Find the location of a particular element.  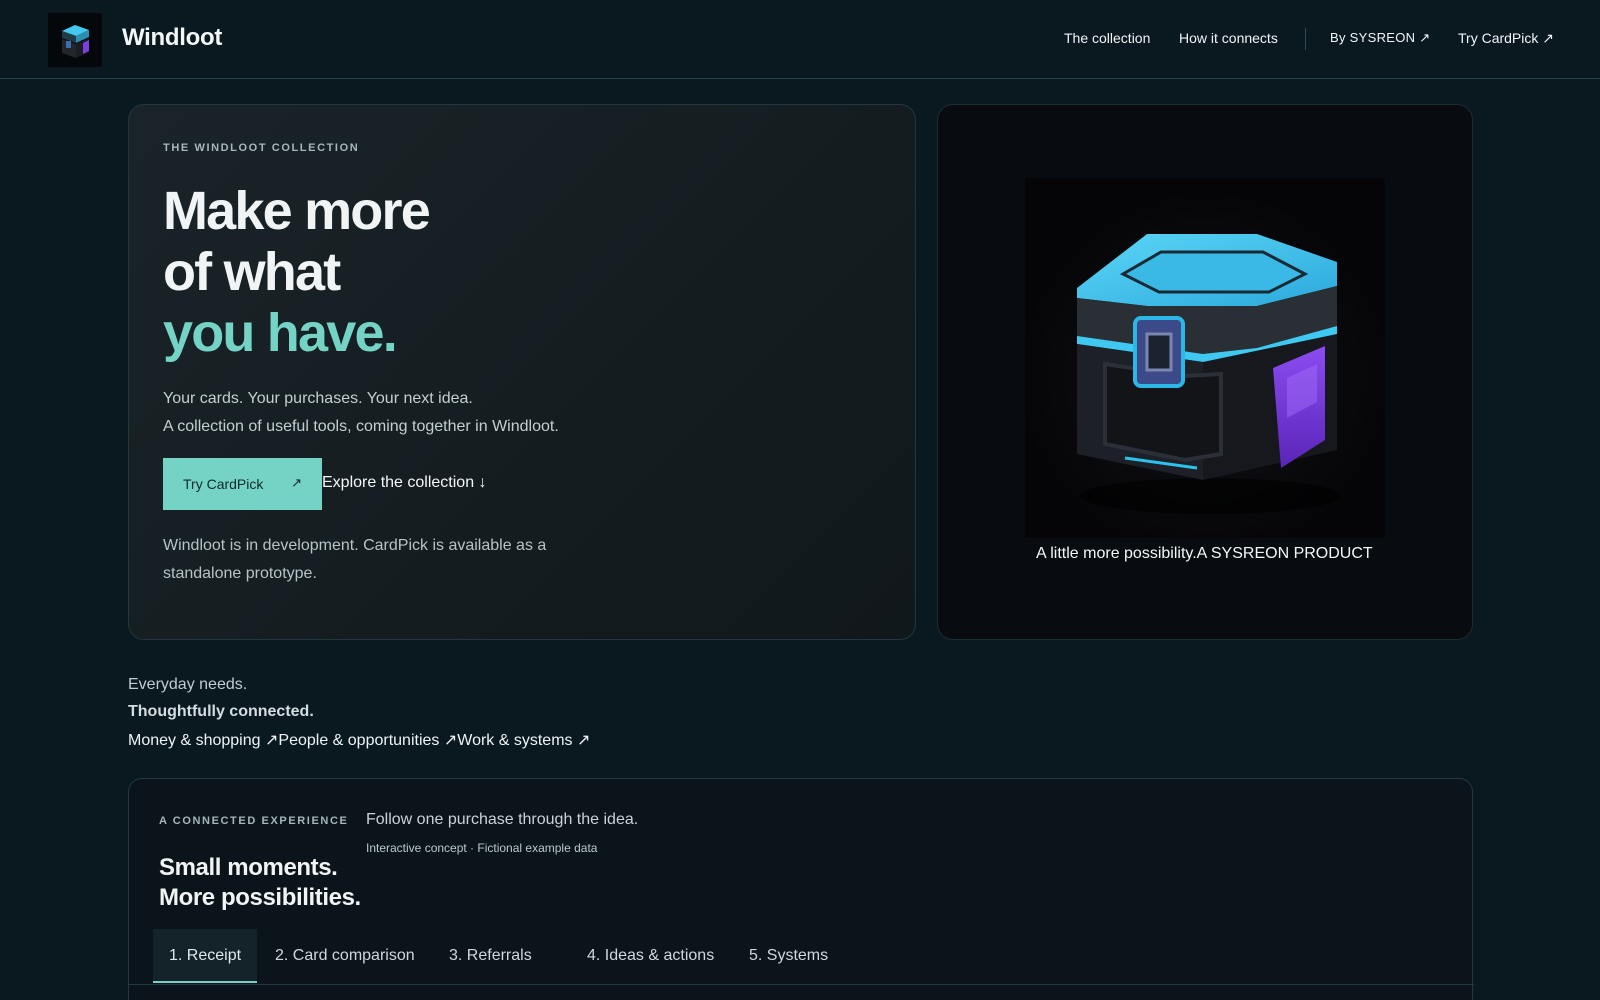

nav-divider is located at coordinates (1305, 39).